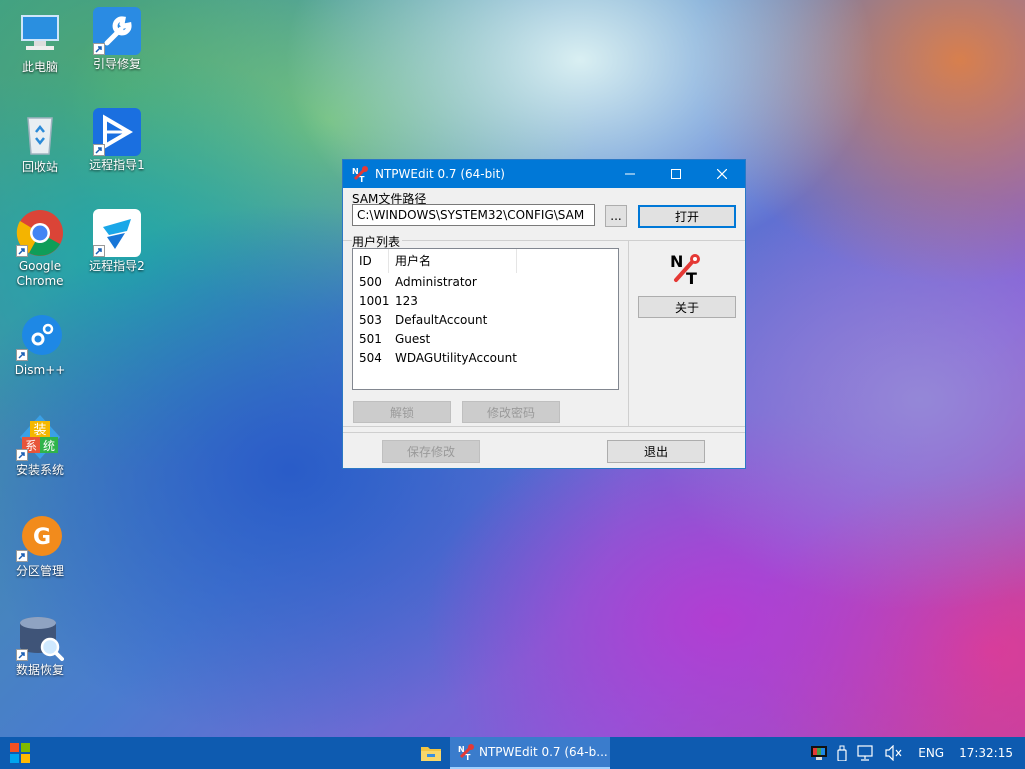 This screenshot has height=769, width=1025. Describe the element at coordinates (39, 67) in the screenshot. I see `desktop-icon-label: 此电脑` at that location.